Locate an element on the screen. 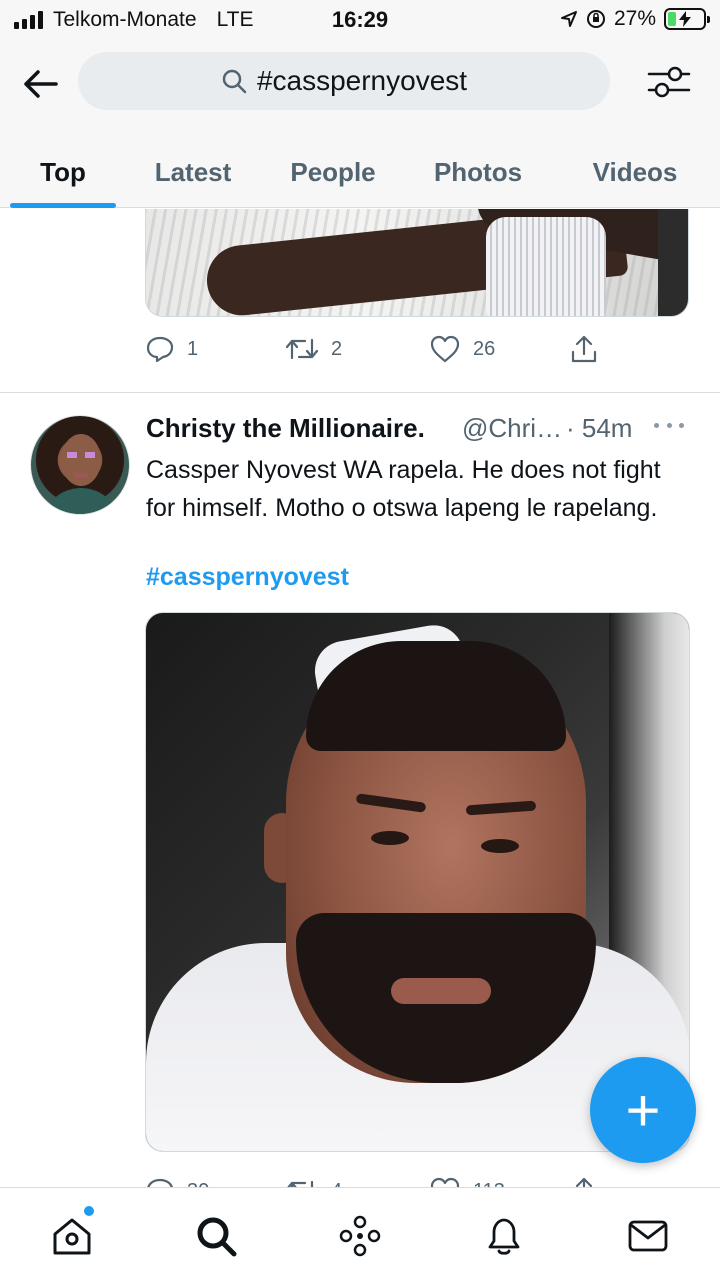  tab-photos: Photos is located at coordinates (478, 172).